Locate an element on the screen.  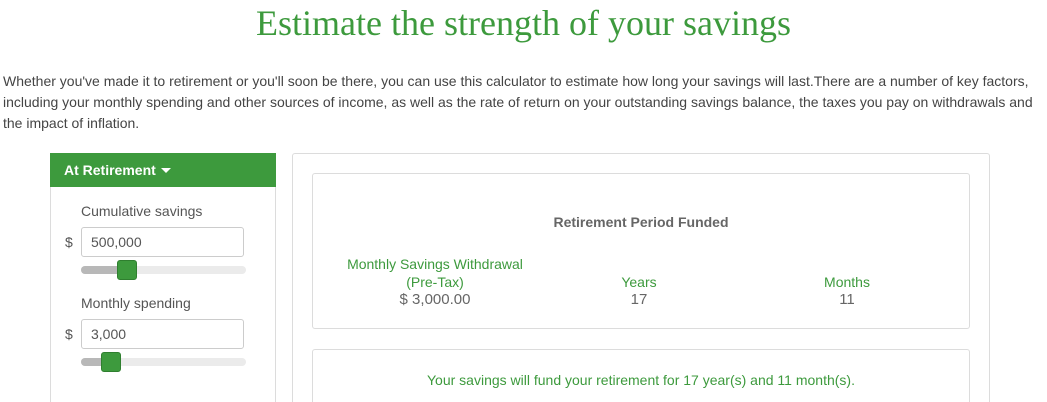
caret-down-icon is located at coordinates (165, 170).